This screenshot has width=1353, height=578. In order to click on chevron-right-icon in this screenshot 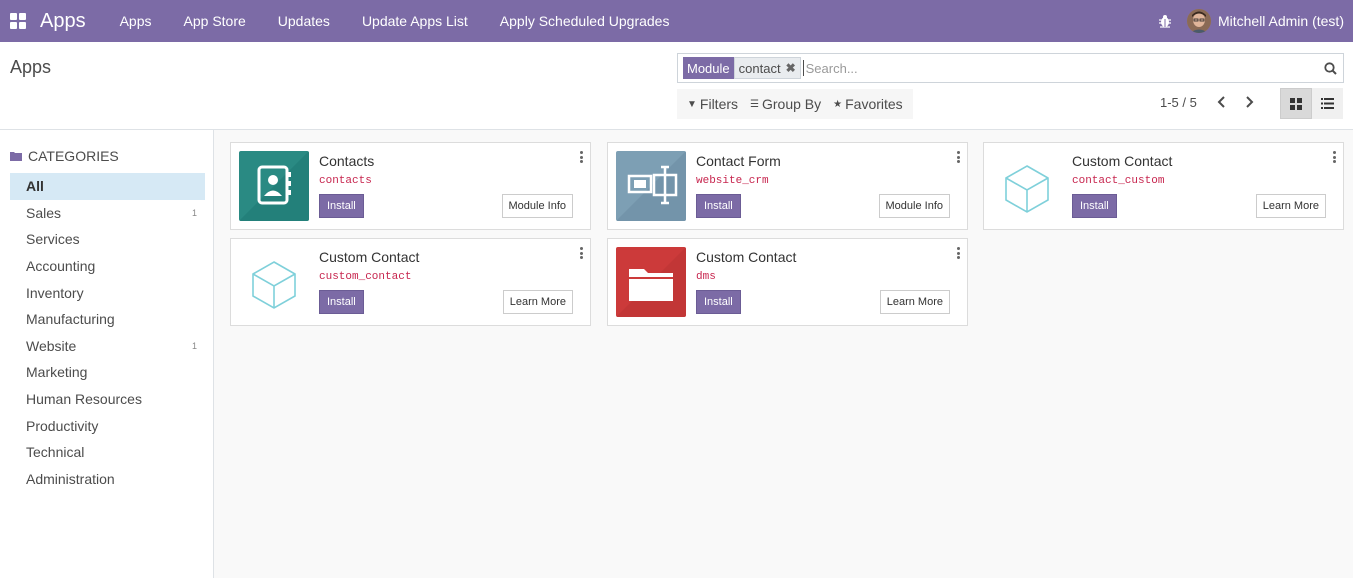, I will do `click(1249, 102)`.